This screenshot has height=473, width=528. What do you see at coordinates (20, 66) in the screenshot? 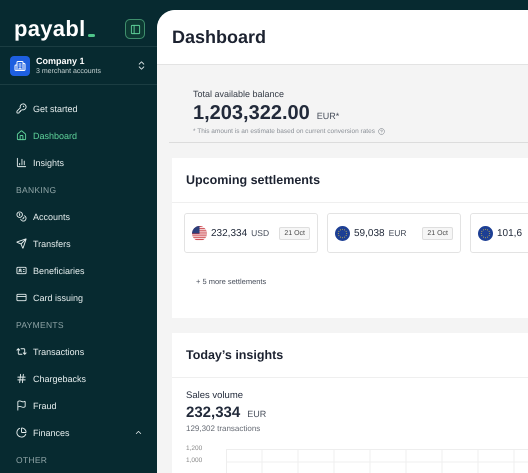
I see `building-icon` at bounding box center [20, 66].